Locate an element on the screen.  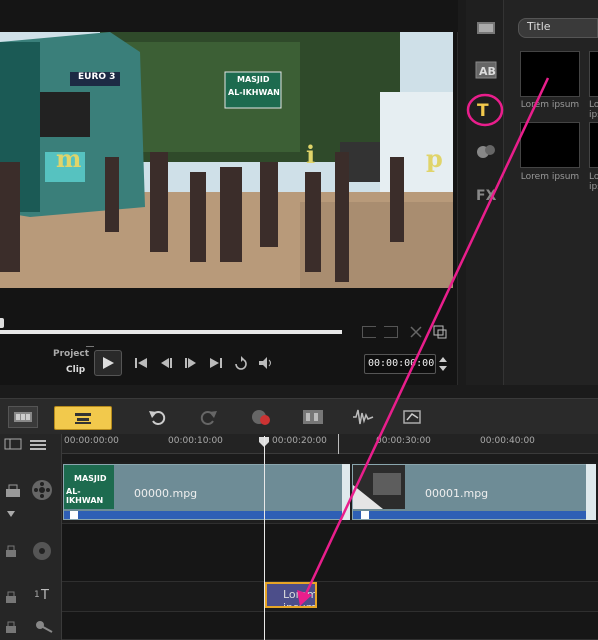
end-button is located at coordinates (216, 363).